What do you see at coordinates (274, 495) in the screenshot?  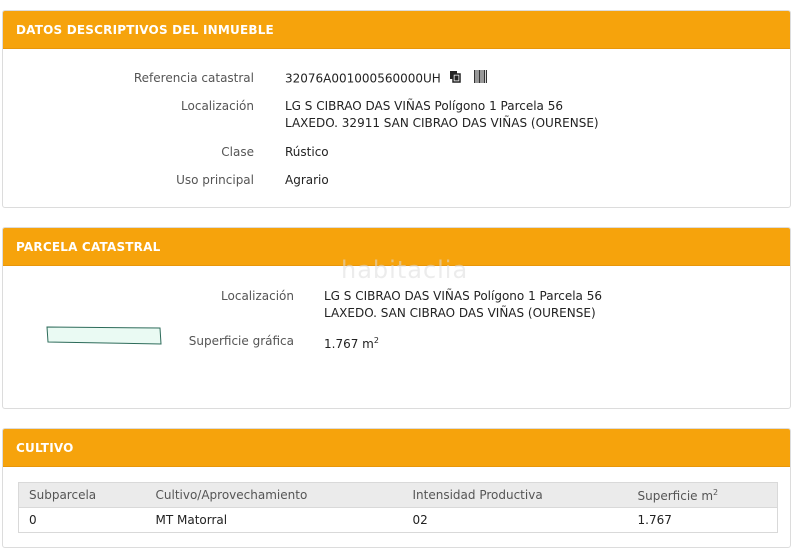 I see `col-cultivo: Cultivo/Aprovechamiento` at bounding box center [274, 495].